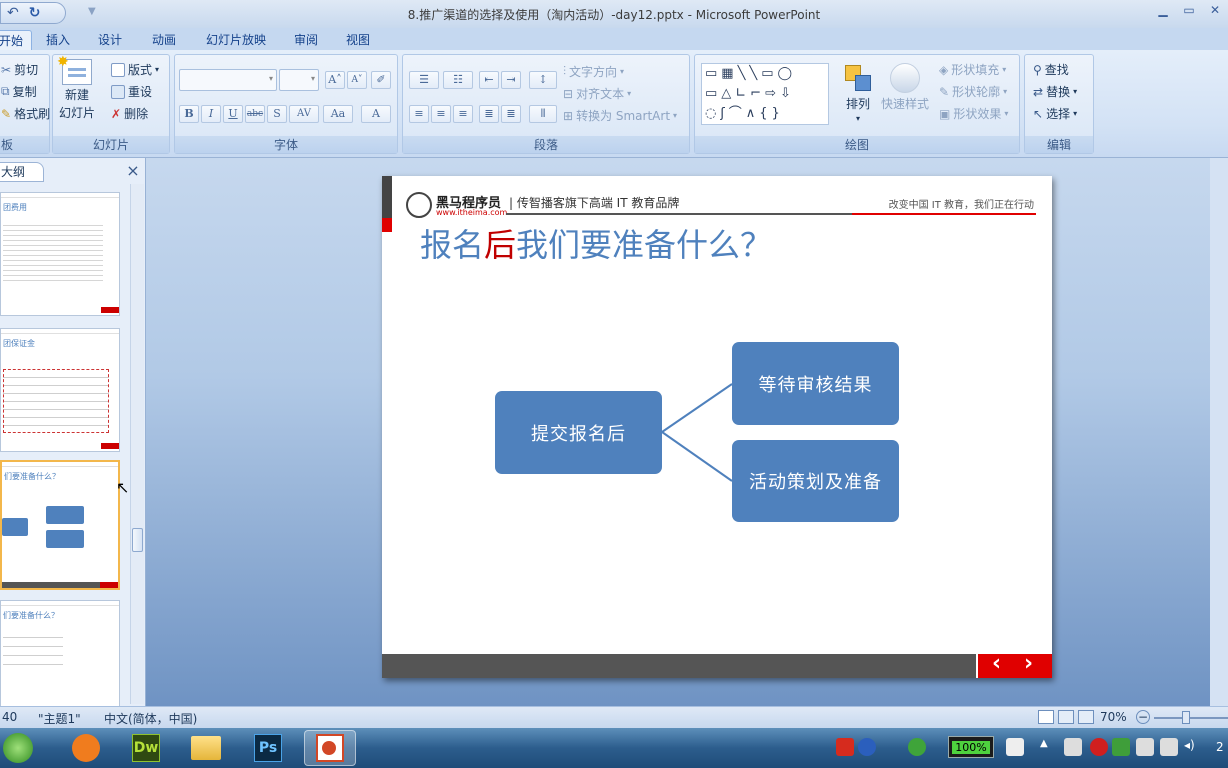 The width and height of the screenshot is (1228, 768). Describe the element at coordinates (236, 40) in the screenshot. I see `tab-slideshow: 幻灯片放映` at that location.